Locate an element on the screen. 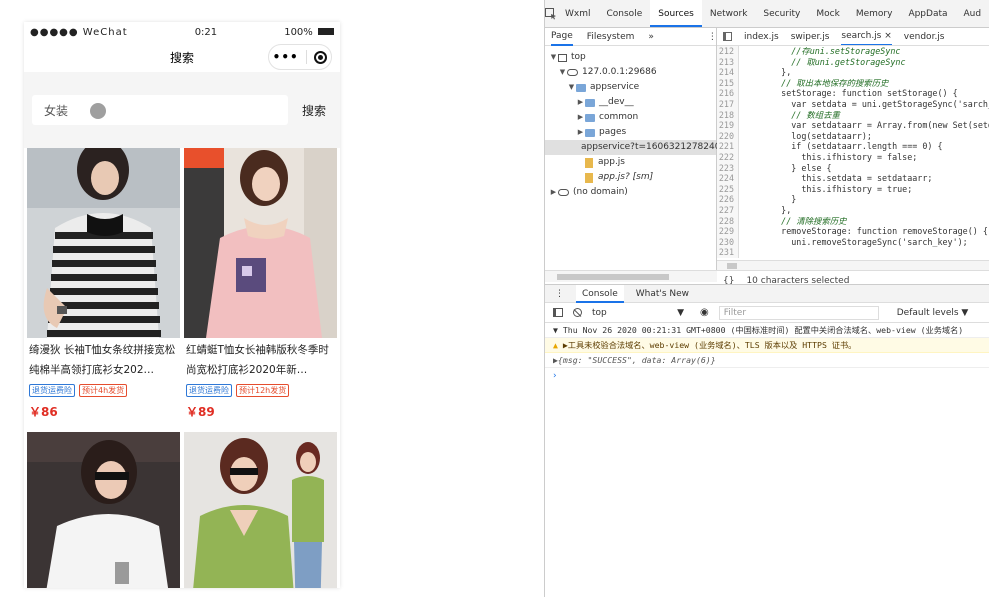  line-number: 230 is located at coordinates (728, 242).